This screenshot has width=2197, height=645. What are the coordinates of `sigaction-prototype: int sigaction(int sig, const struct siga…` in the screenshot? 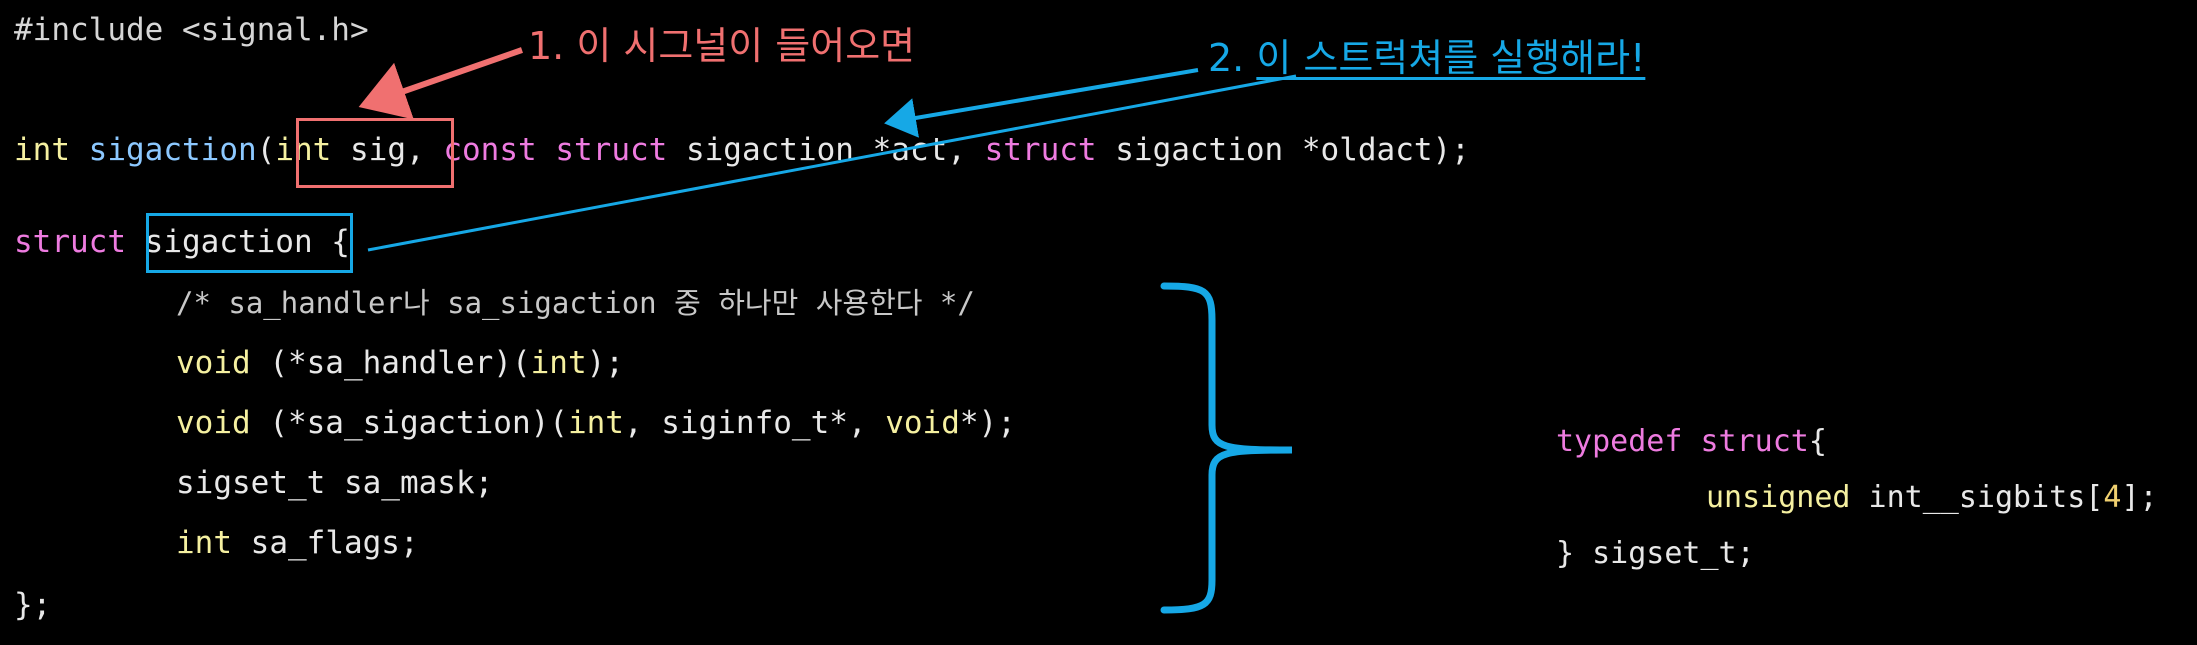 It's located at (742, 150).